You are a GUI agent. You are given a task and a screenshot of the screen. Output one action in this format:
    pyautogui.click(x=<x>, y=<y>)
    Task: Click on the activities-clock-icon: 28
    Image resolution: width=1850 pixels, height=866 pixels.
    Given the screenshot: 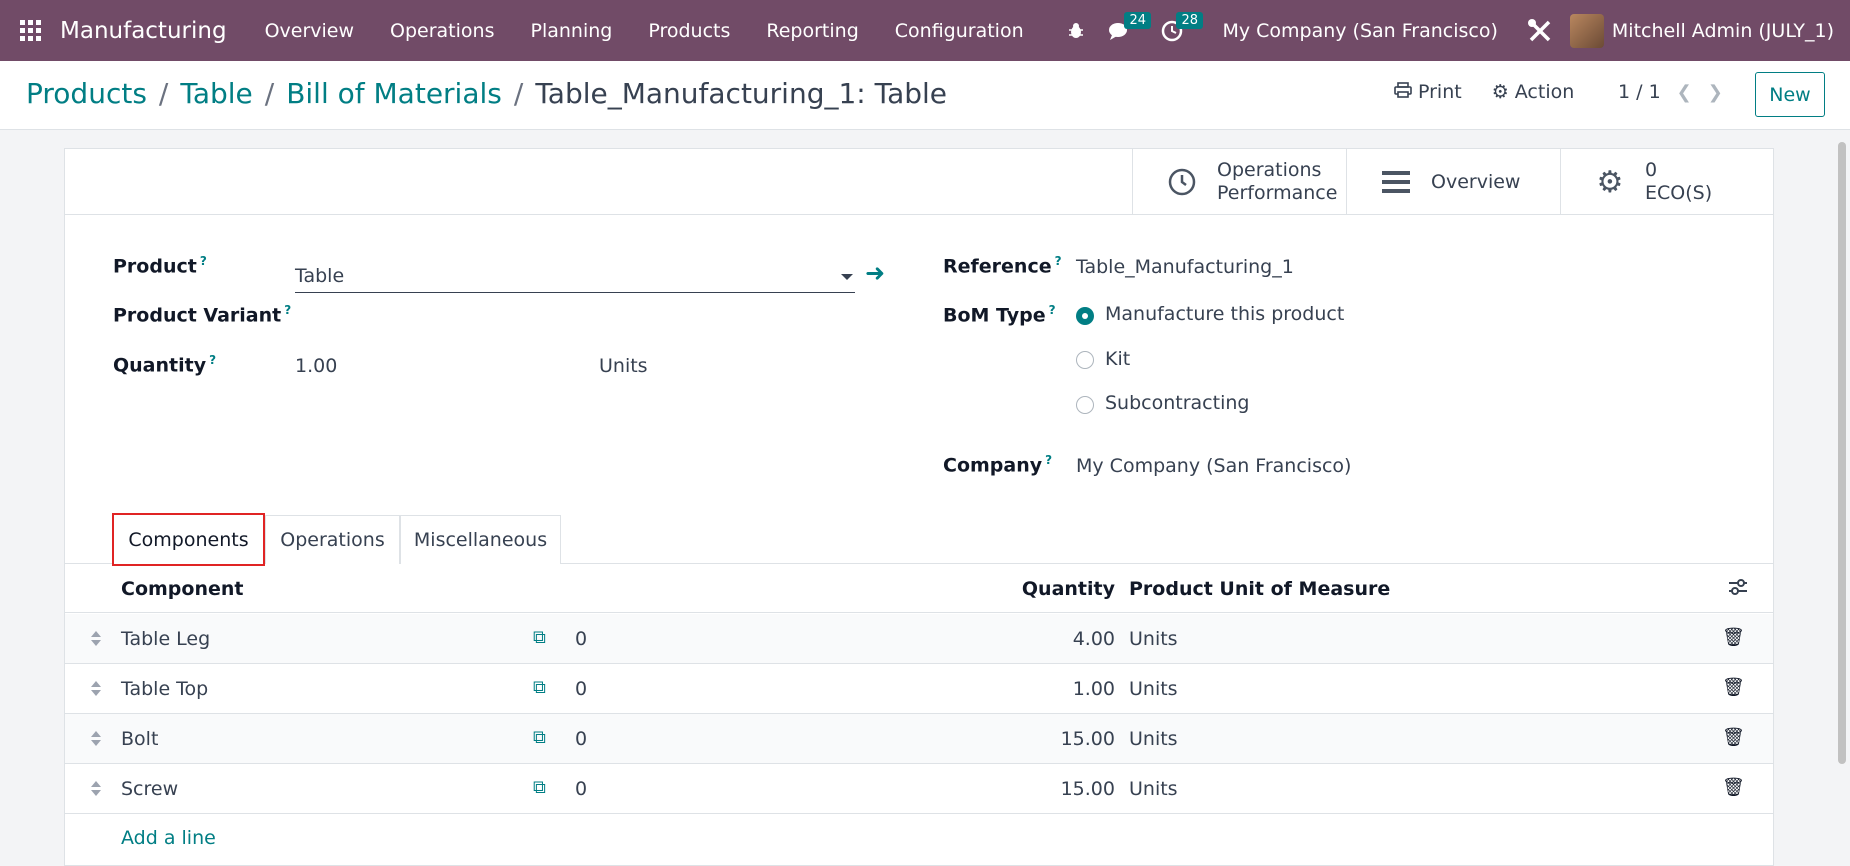 What is the action you would take?
    pyautogui.click(x=1176, y=30)
    